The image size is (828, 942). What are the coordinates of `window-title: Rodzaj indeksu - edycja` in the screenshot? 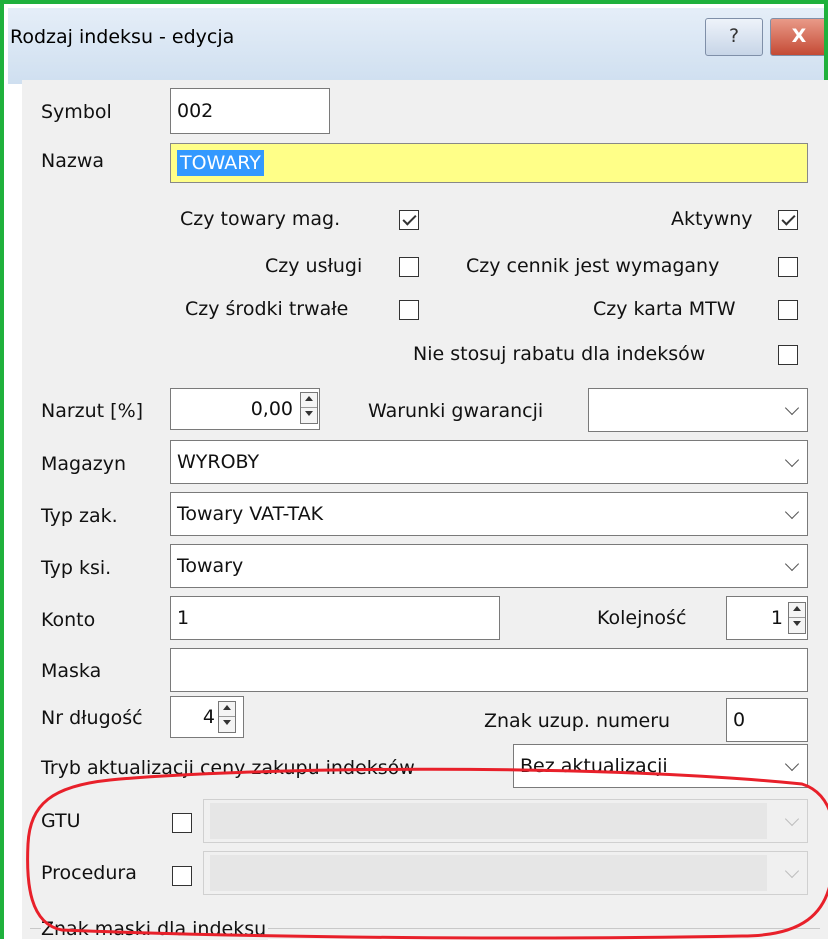 It's located at (122, 37).